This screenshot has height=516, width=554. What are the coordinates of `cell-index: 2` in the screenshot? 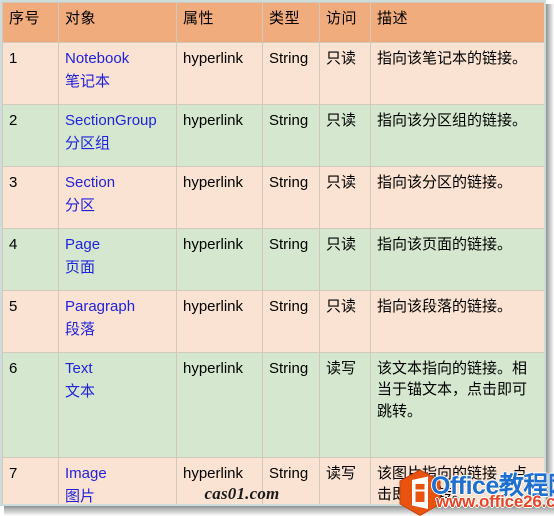 It's located at (30, 135).